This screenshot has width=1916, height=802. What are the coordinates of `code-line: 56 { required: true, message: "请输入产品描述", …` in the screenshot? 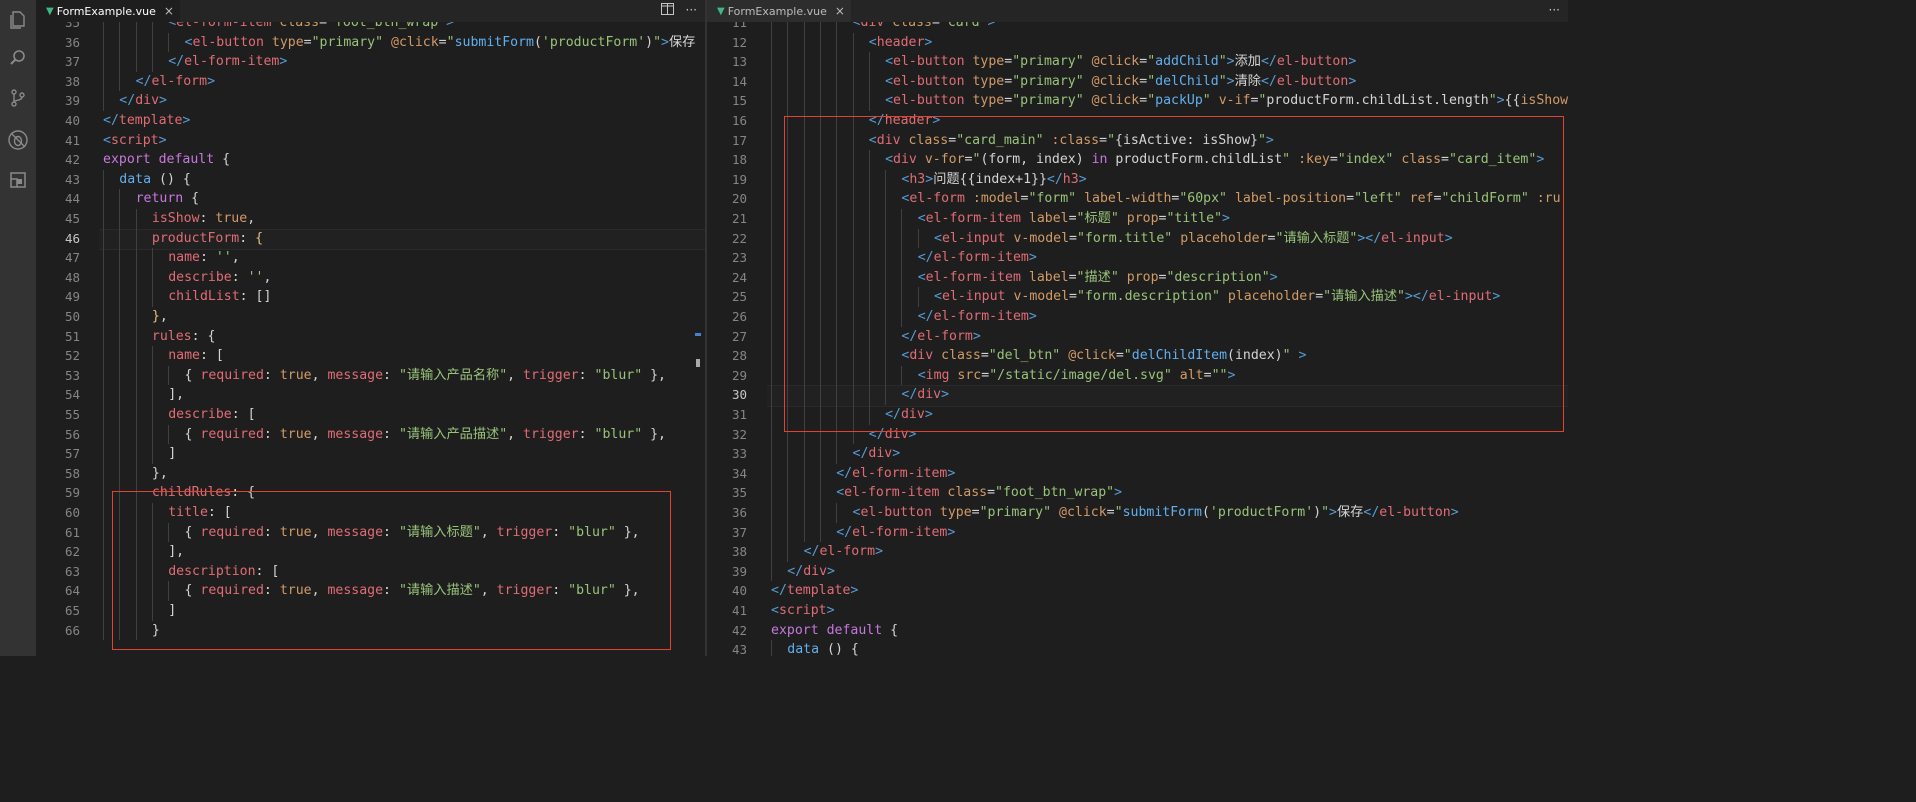 It's located at (370, 434).